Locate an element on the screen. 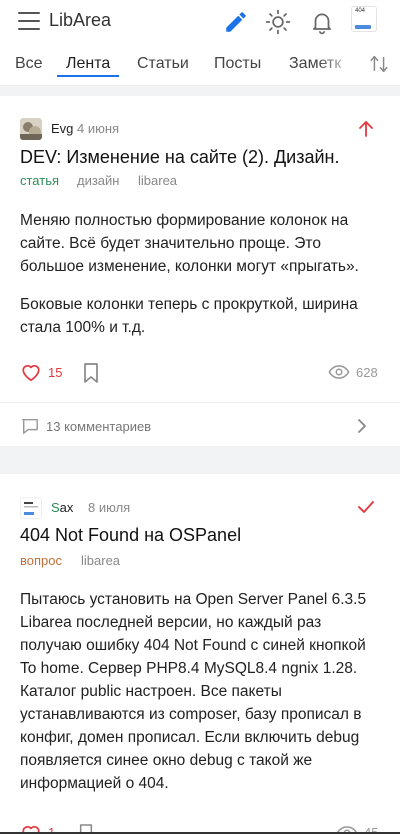 This screenshot has width=400, height=834. eye-icon is located at coordinates (339, 372).